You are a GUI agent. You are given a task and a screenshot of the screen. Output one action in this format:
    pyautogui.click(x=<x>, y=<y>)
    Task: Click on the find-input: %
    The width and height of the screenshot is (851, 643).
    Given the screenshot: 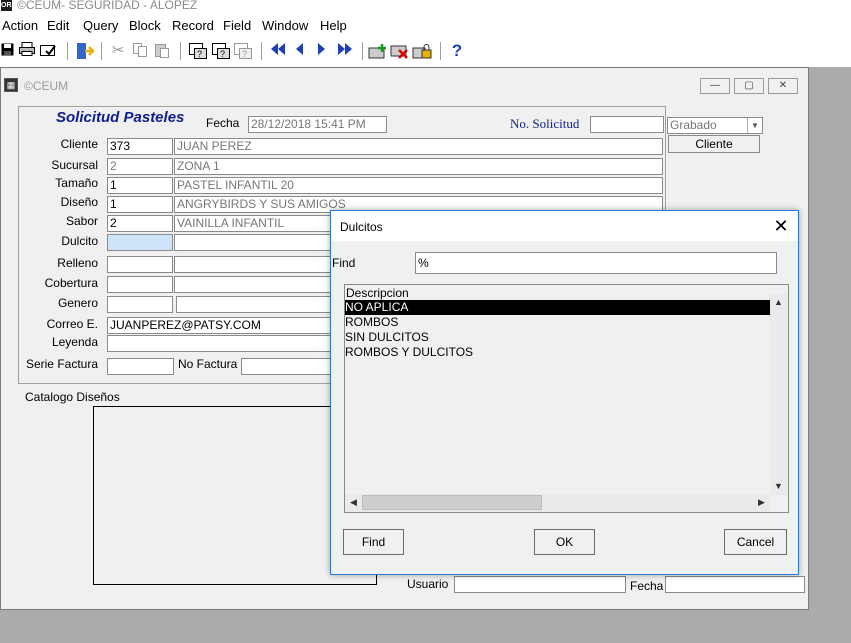 What is the action you would take?
    pyautogui.click(x=596, y=263)
    